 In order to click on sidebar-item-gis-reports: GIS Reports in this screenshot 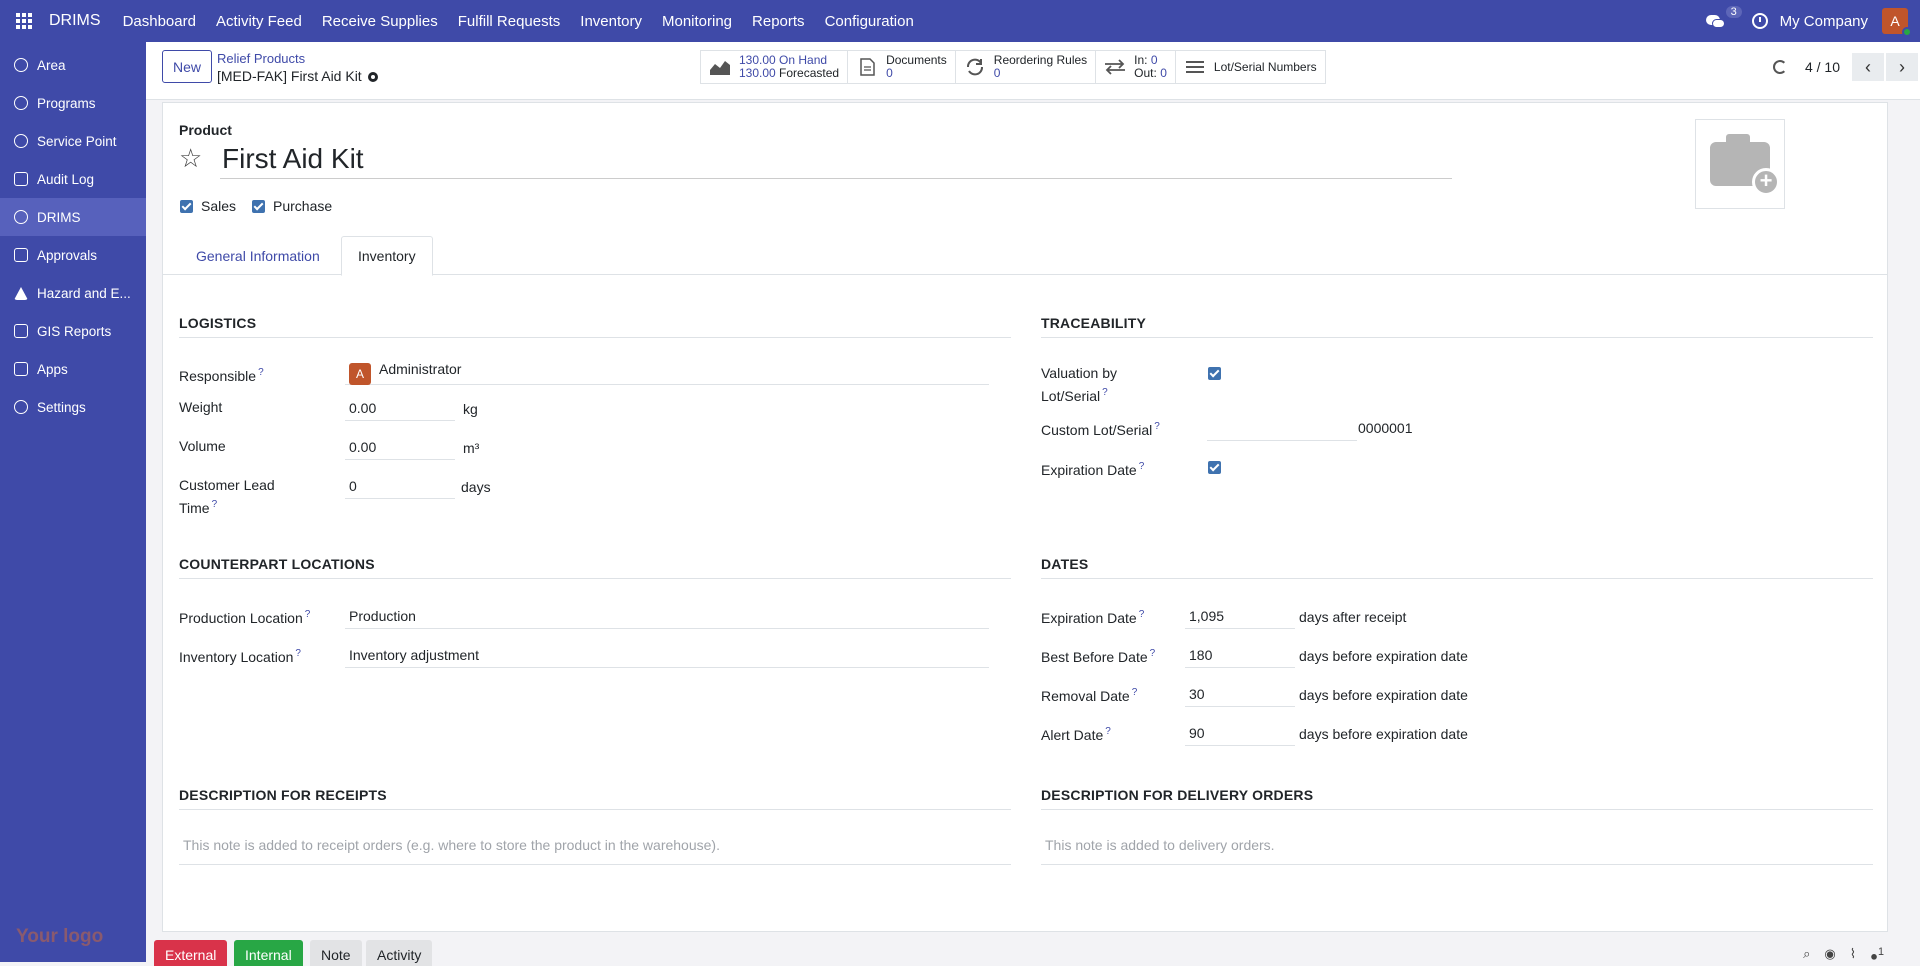, I will do `click(73, 331)`.